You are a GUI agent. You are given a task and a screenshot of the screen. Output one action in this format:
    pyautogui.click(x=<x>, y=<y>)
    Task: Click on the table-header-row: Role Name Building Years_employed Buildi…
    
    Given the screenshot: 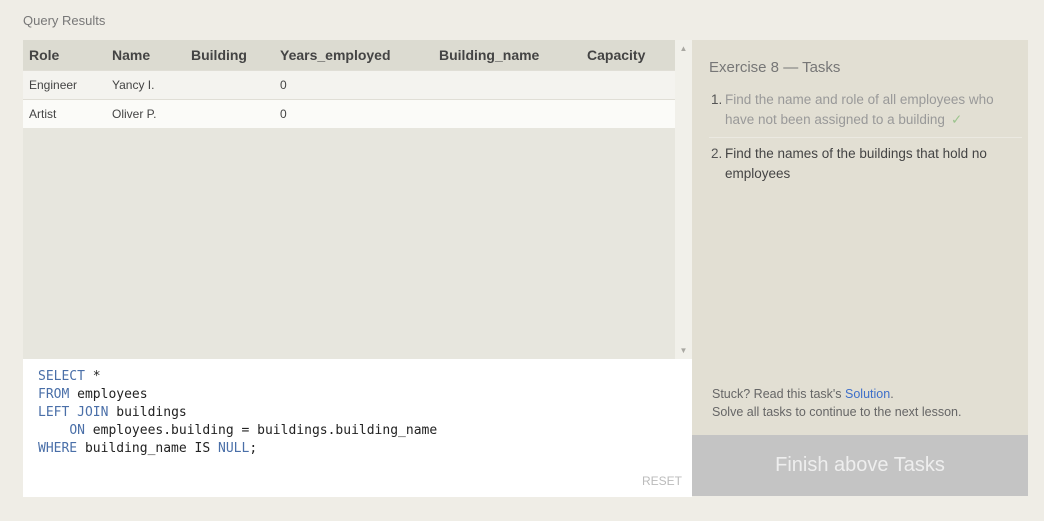 What is the action you would take?
    pyautogui.click(x=349, y=55)
    